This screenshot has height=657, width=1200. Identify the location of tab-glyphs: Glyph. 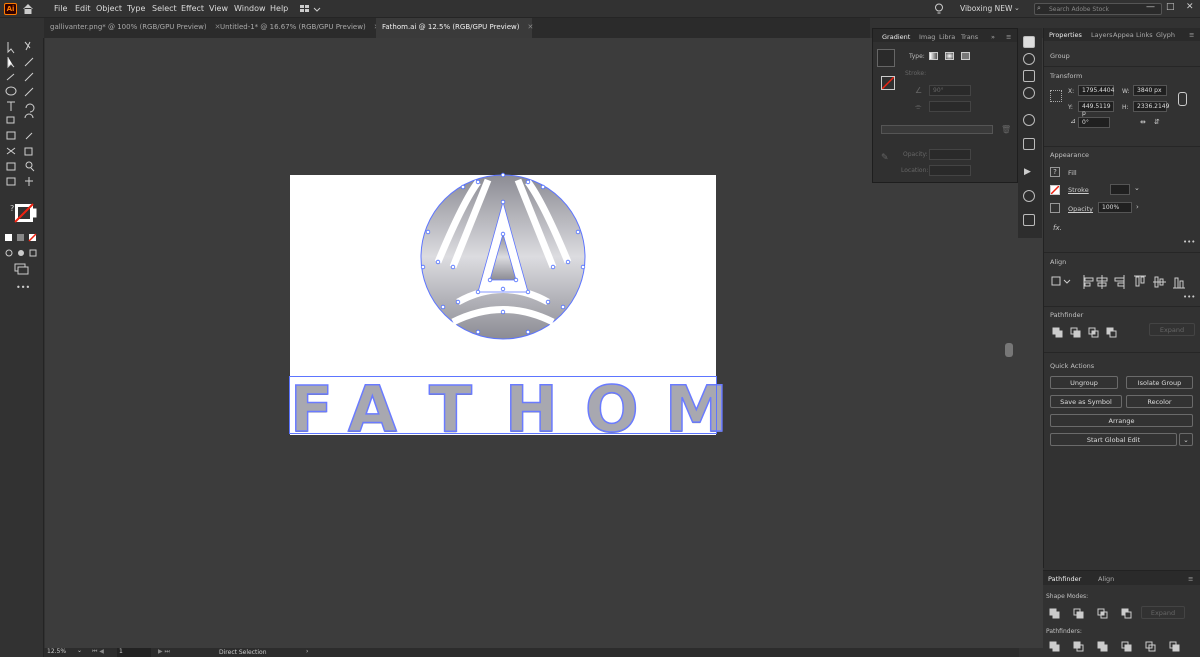
(1165, 35).